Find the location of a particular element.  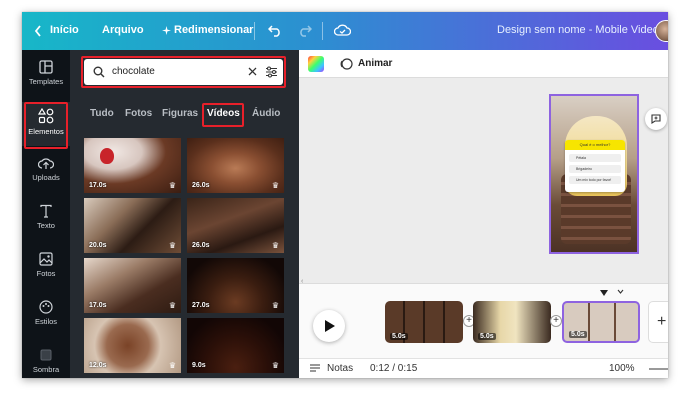

add-transition-button: + is located at coordinates (556, 321).